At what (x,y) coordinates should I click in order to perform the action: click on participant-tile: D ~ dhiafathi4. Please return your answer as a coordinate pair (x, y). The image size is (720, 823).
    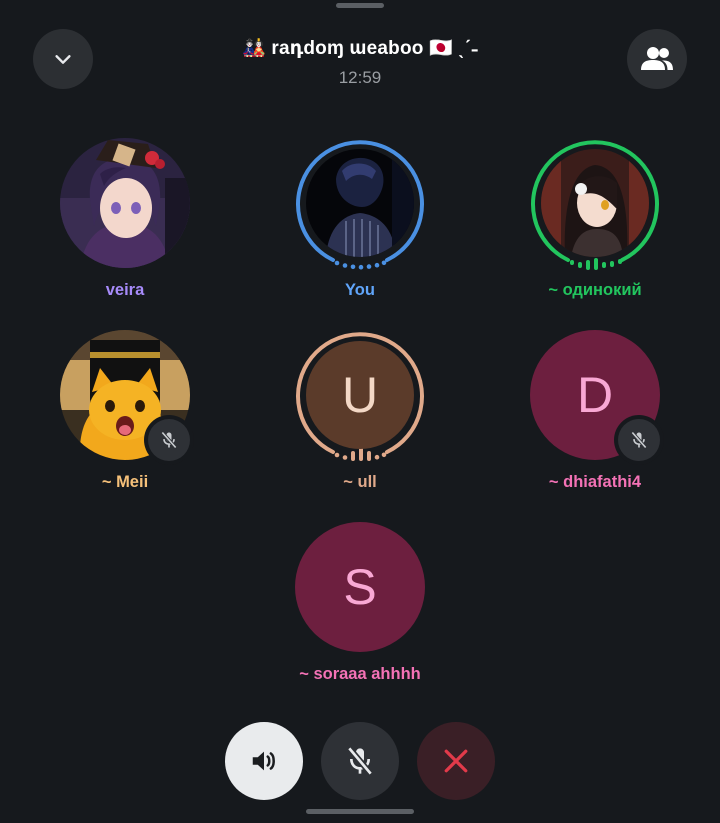
    Looking at the image, I should click on (595, 410).